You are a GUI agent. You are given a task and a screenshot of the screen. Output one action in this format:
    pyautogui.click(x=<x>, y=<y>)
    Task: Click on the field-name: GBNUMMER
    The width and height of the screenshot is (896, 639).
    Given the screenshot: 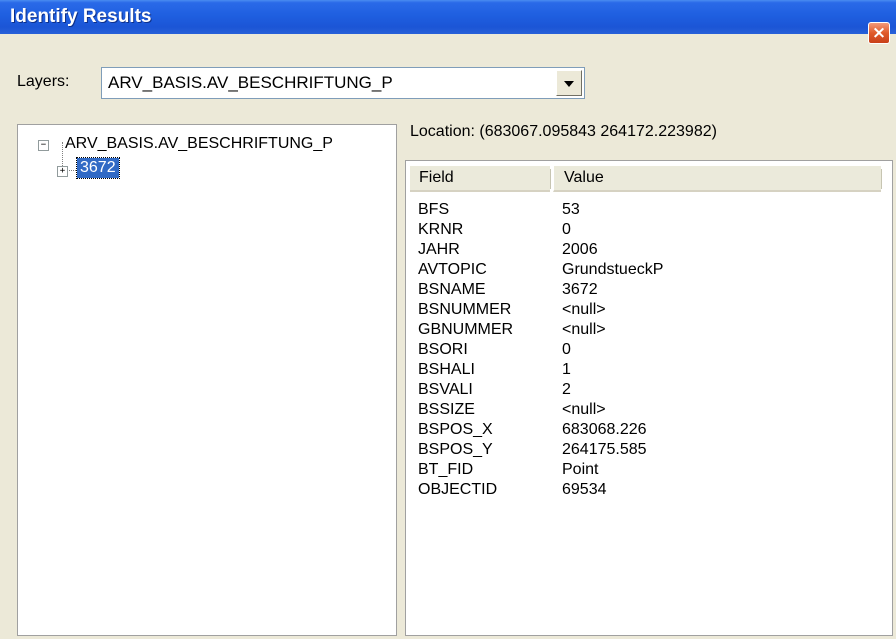 What is the action you would take?
    pyautogui.click(x=466, y=329)
    